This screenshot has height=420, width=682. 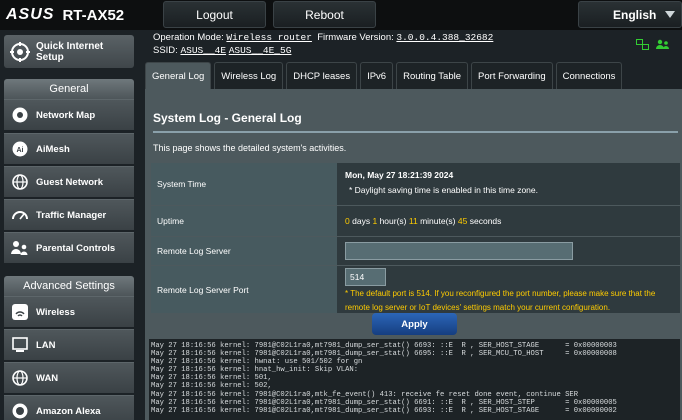 I want to click on remote-log-port-label: Remote Log Server Port, so click(x=244, y=289).